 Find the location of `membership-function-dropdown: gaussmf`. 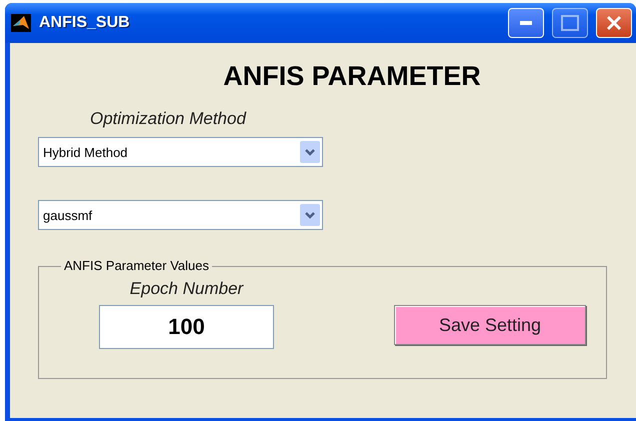

membership-function-dropdown: gaussmf is located at coordinates (180, 215).